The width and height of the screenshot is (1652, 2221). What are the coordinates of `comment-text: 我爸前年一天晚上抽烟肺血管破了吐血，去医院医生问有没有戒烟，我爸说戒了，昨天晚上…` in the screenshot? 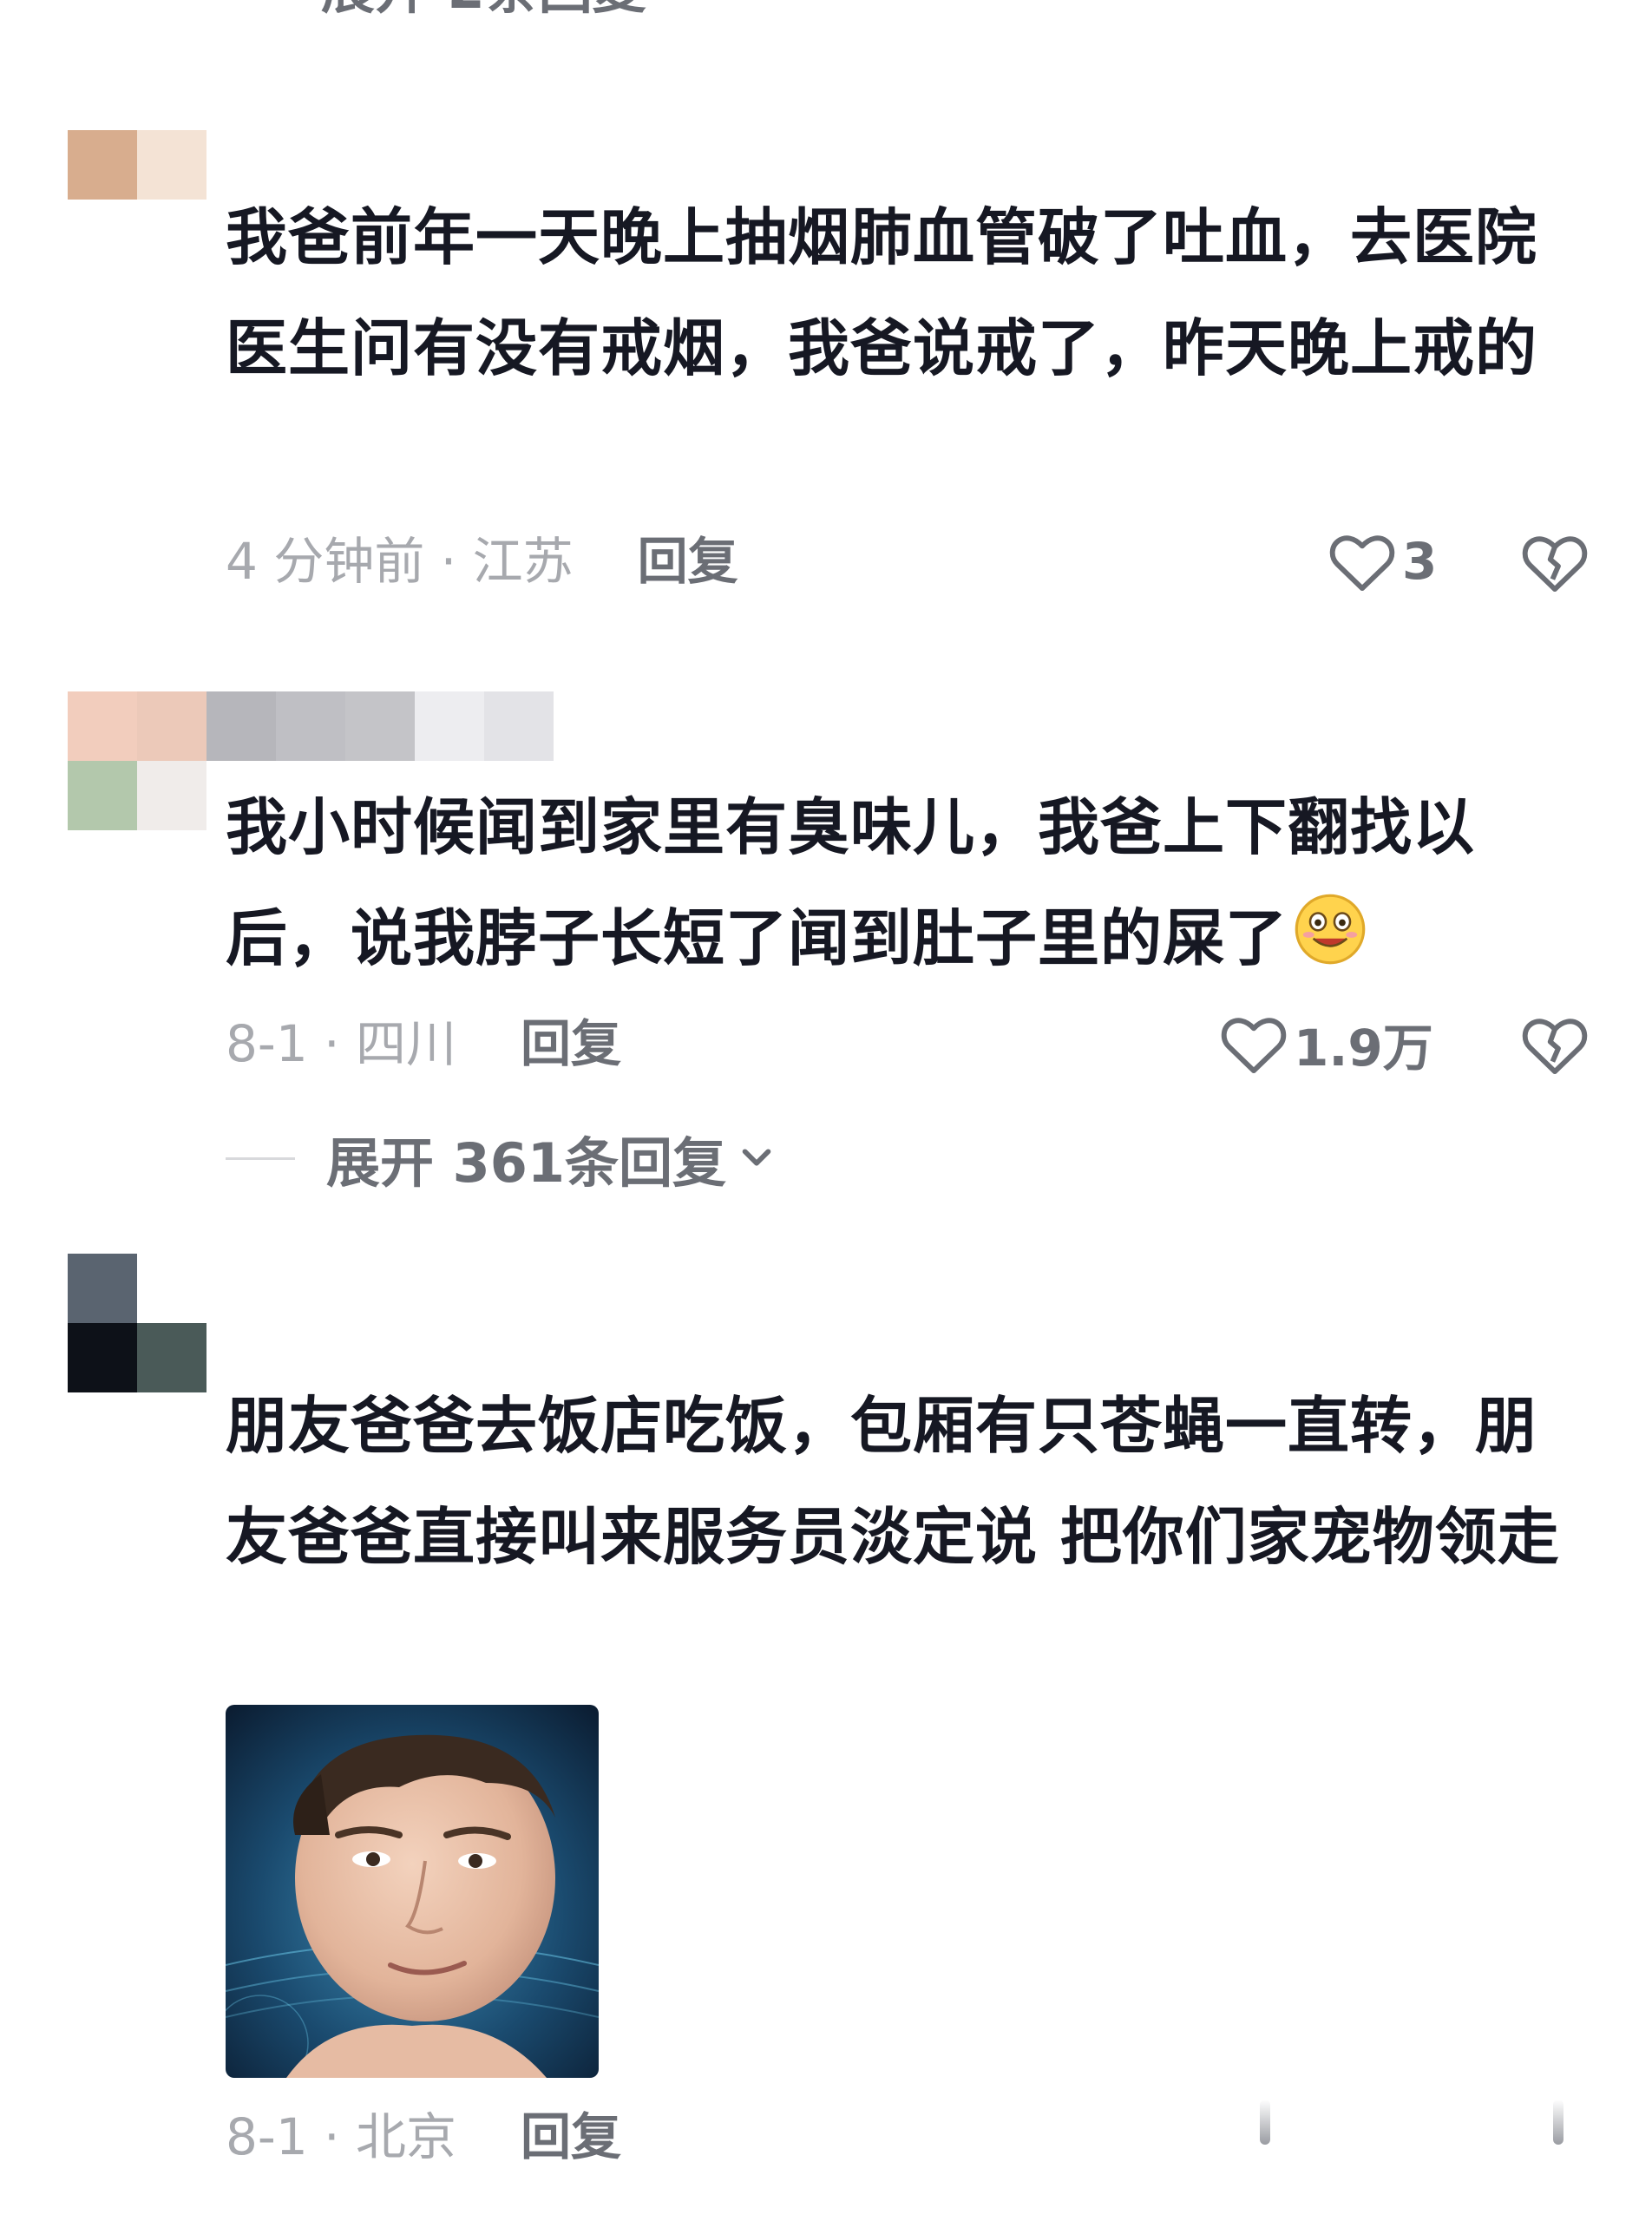 It's located at (882, 292).